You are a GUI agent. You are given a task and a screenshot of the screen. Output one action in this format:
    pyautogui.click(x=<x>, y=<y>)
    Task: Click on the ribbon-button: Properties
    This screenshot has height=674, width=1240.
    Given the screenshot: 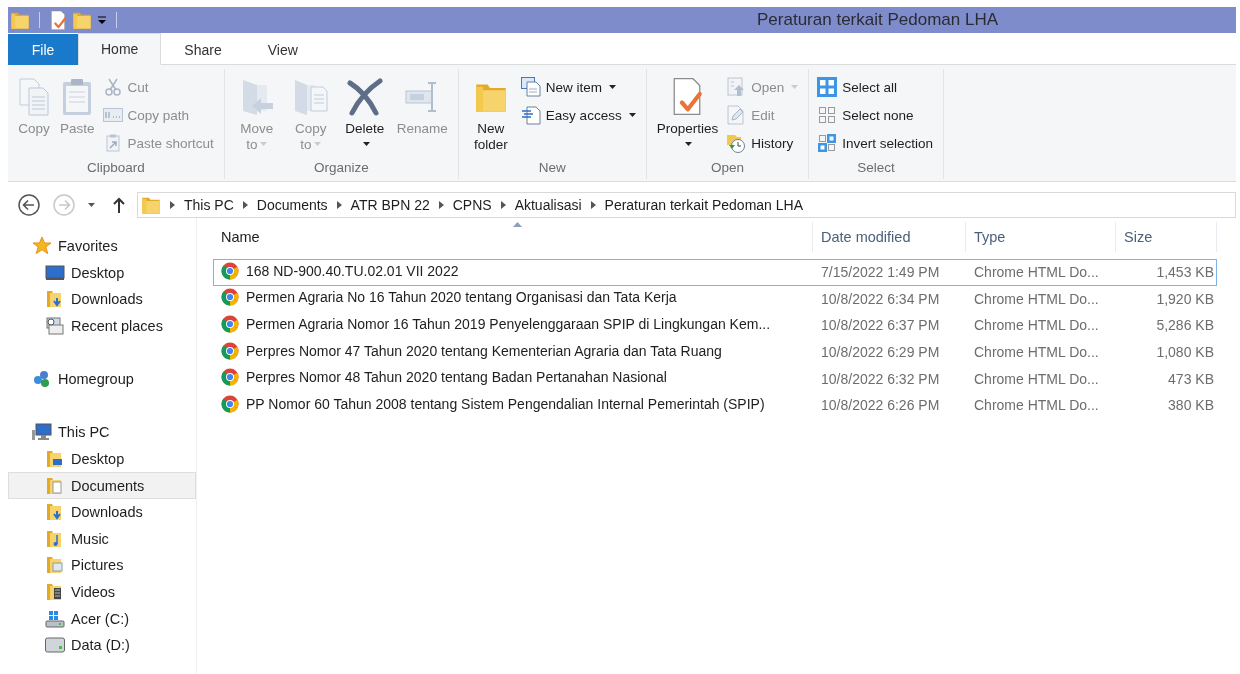 What is the action you would take?
    pyautogui.click(x=687, y=116)
    